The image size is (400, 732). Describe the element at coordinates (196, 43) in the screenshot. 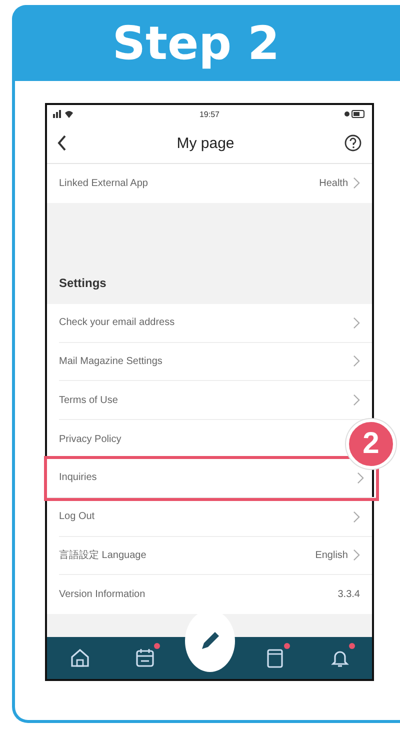

I see `step-title: Step 2` at that location.